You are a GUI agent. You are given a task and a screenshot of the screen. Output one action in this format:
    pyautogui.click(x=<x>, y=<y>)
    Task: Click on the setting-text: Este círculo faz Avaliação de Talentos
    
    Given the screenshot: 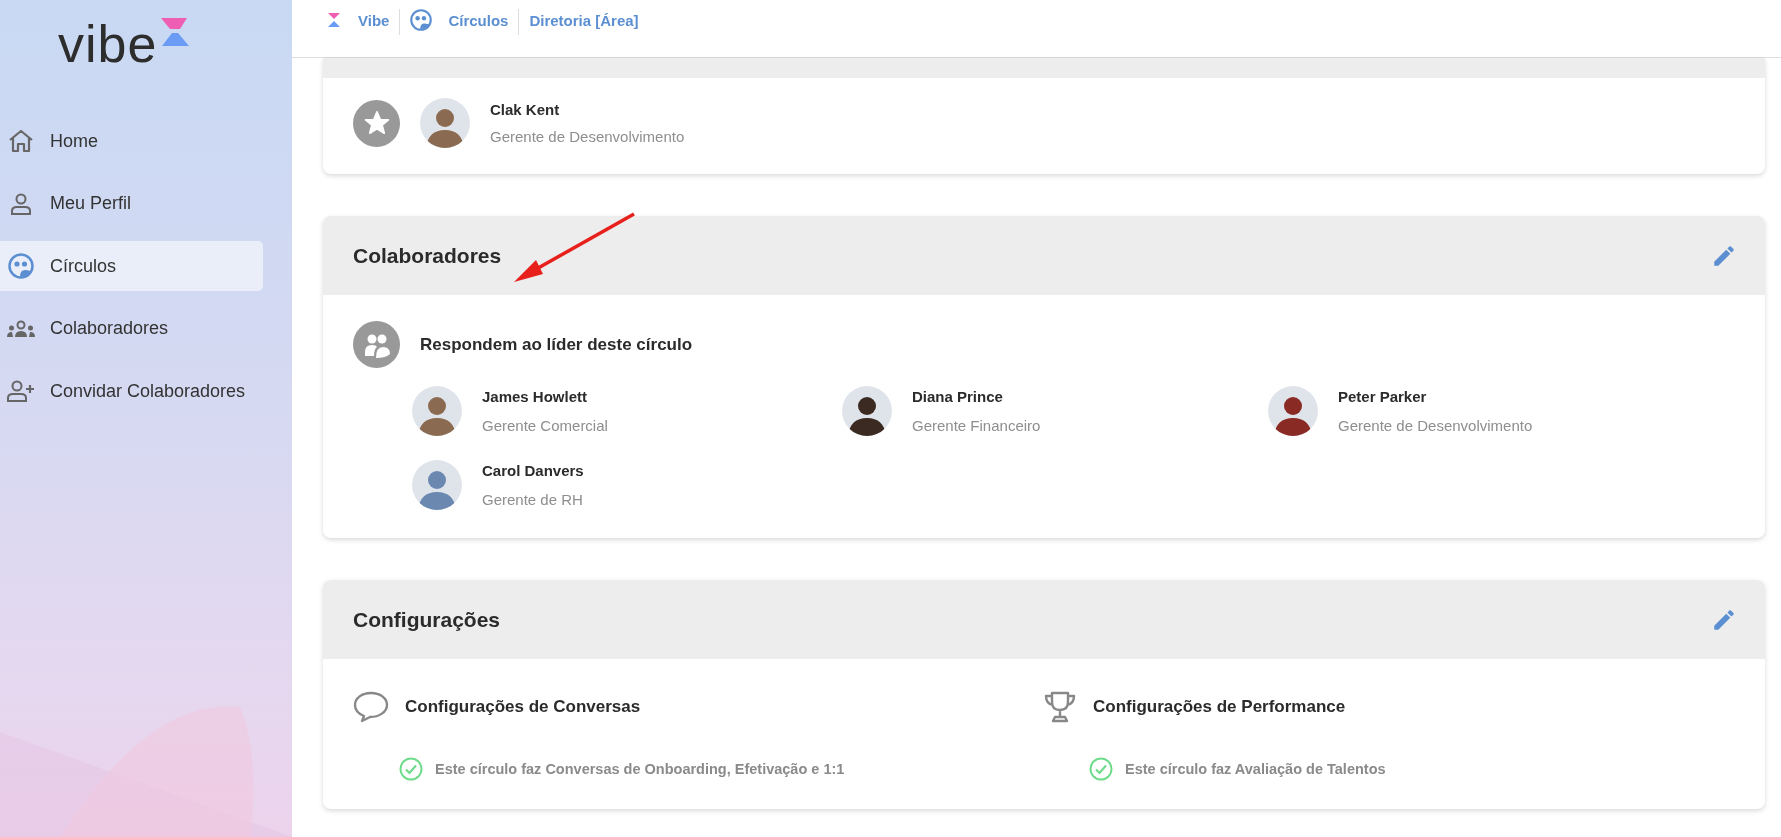 What is the action you would take?
    pyautogui.click(x=1255, y=769)
    